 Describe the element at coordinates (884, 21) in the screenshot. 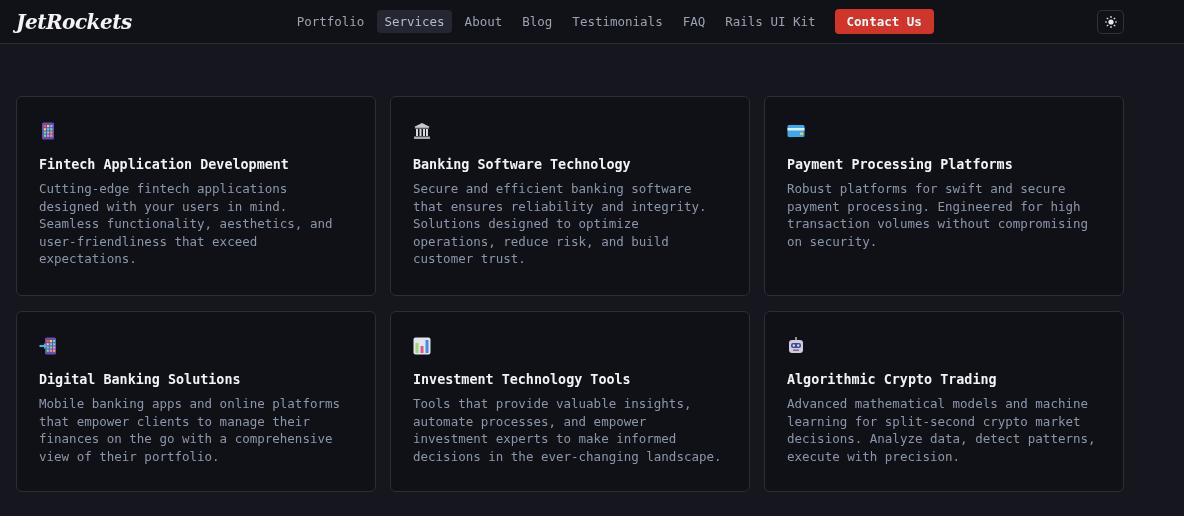

I see `contact-button: Contact Us` at that location.